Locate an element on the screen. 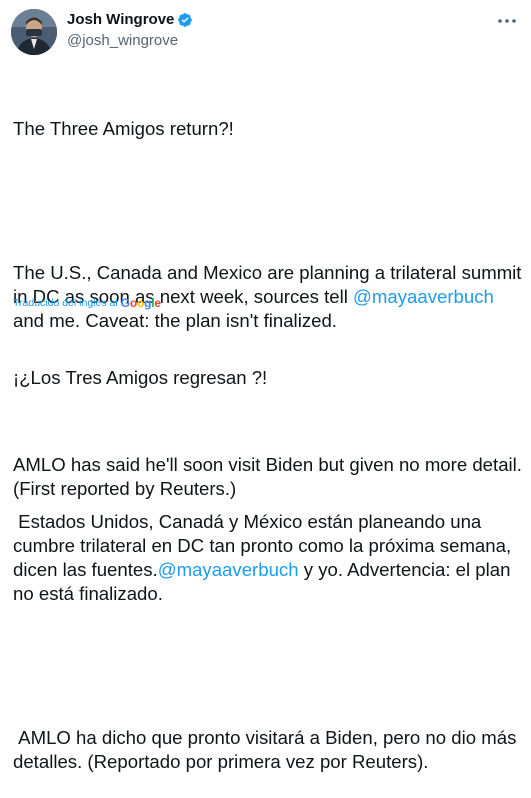 The width and height of the screenshot is (531, 798). translated-mention-link: @mayaaverbuch is located at coordinates (228, 569).